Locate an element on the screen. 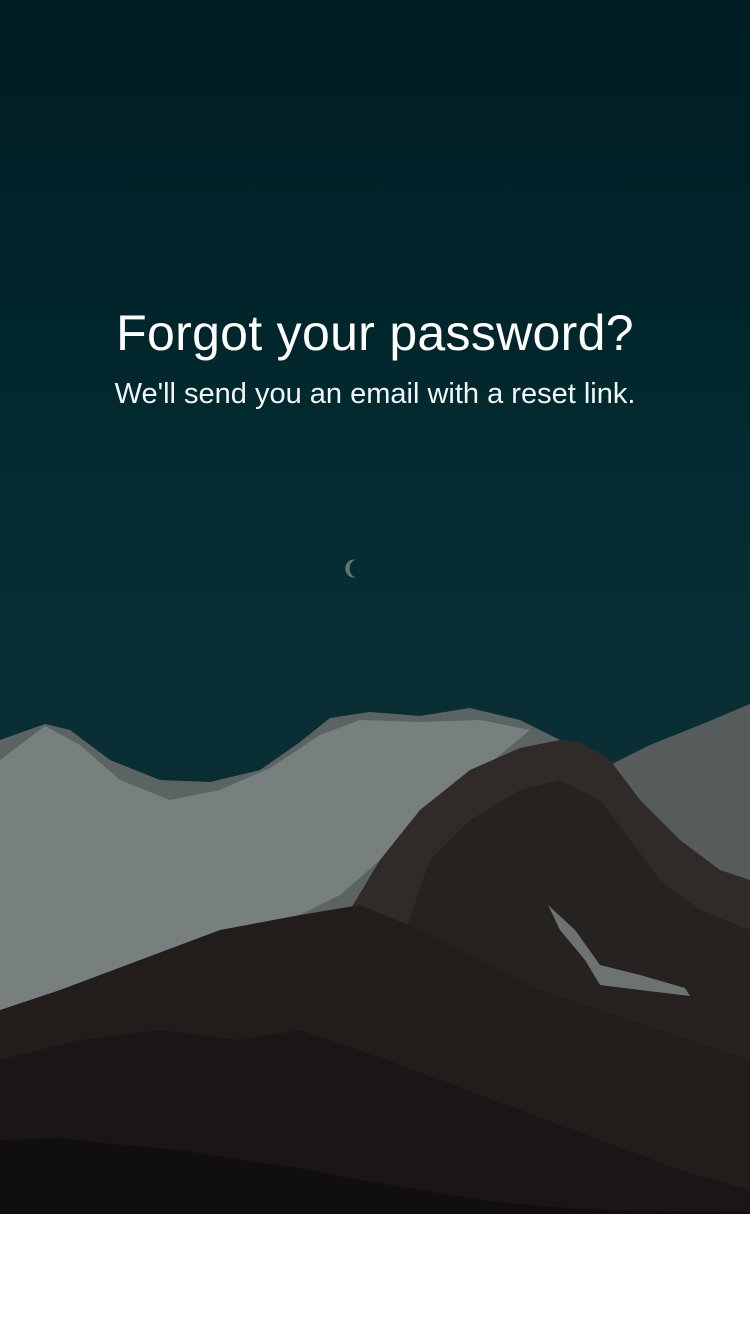 The image size is (750, 1334). page-title: Forgot your password? is located at coordinates (375, 333).